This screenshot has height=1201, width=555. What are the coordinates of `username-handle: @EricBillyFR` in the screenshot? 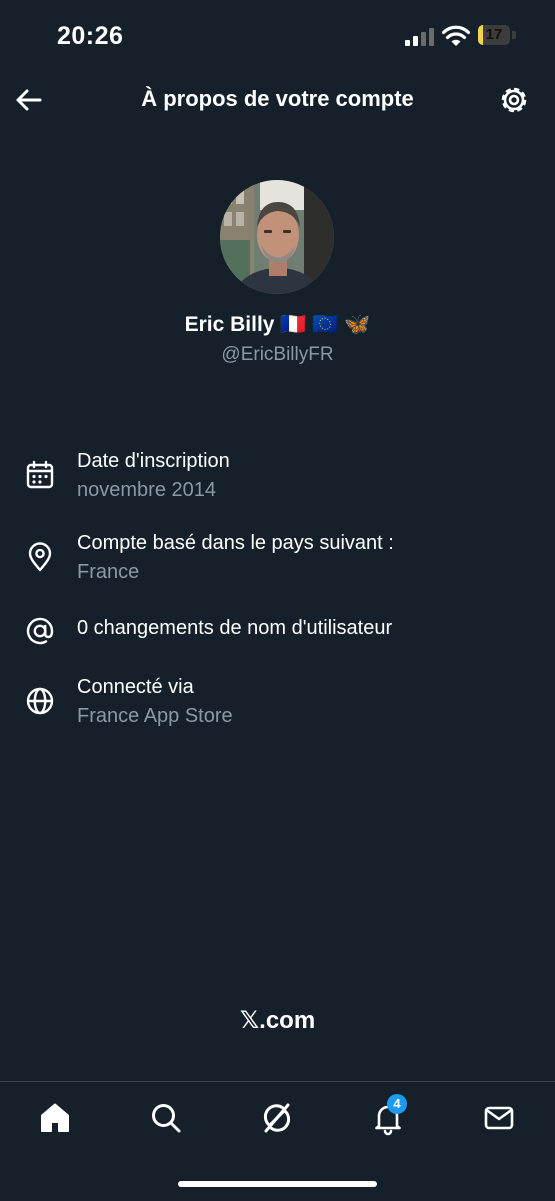 It's located at (277, 354).